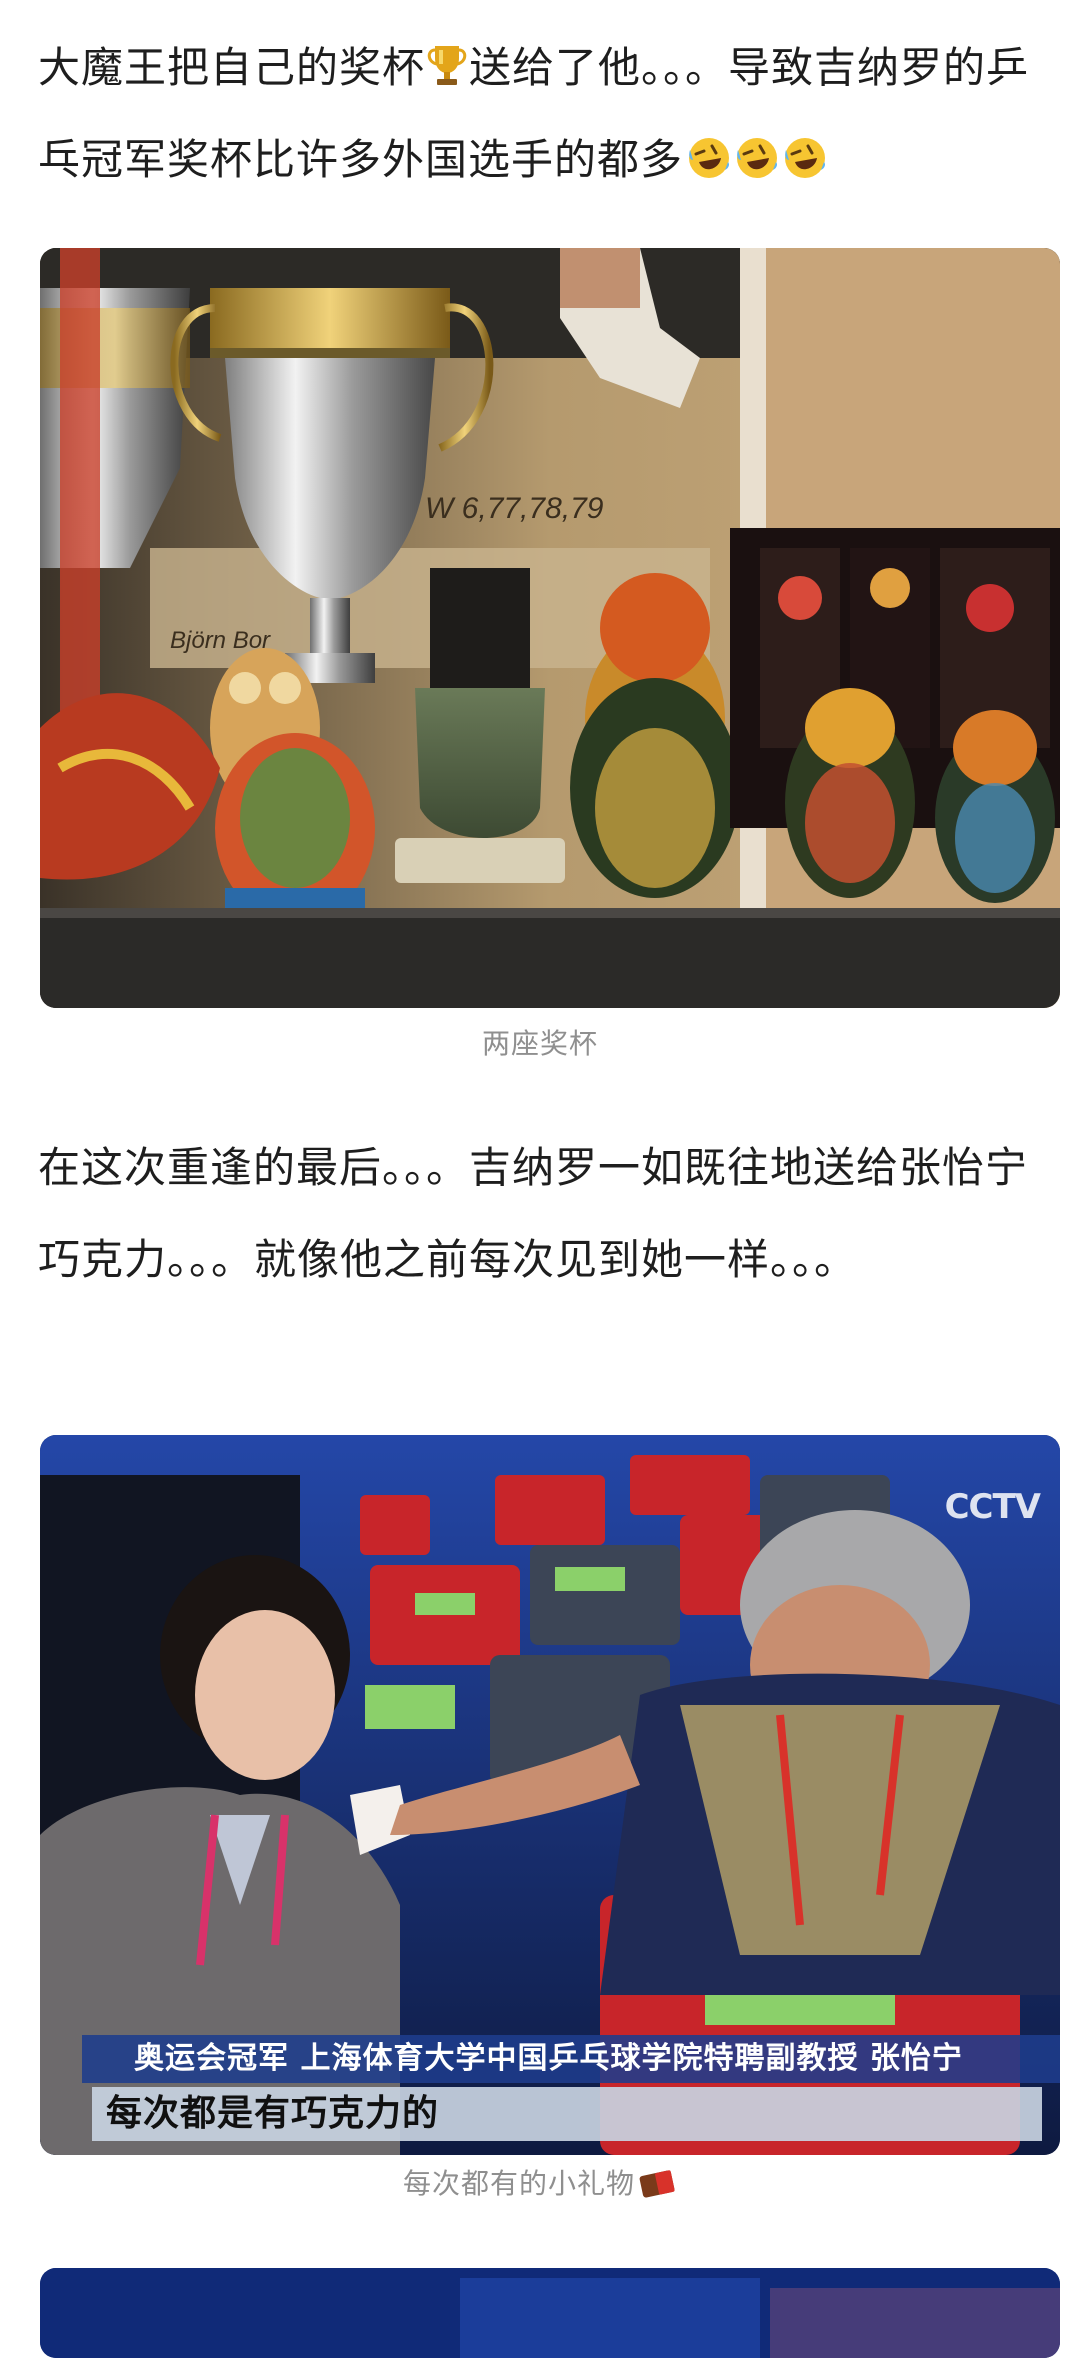  Describe the element at coordinates (232, 67) in the screenshot. I see `para1-text-a: 大魔王把自己的奖杯` at that location.